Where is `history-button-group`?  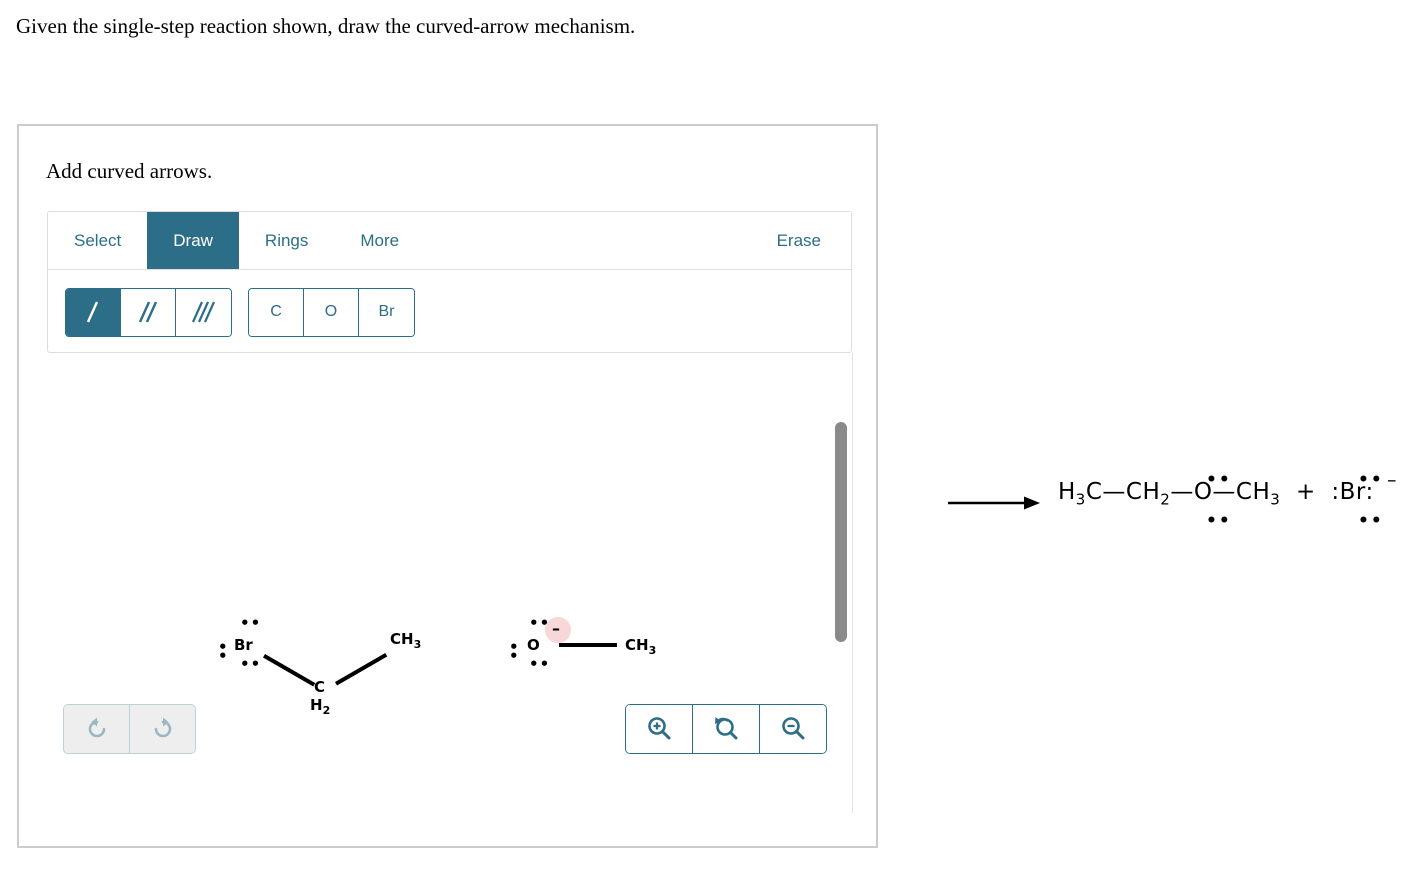 history-button-group is located at coordinates (129, 729).